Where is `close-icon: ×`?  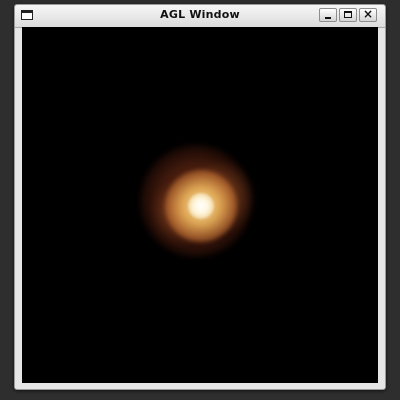 close-icon: × is located at coordinates (368, 14).